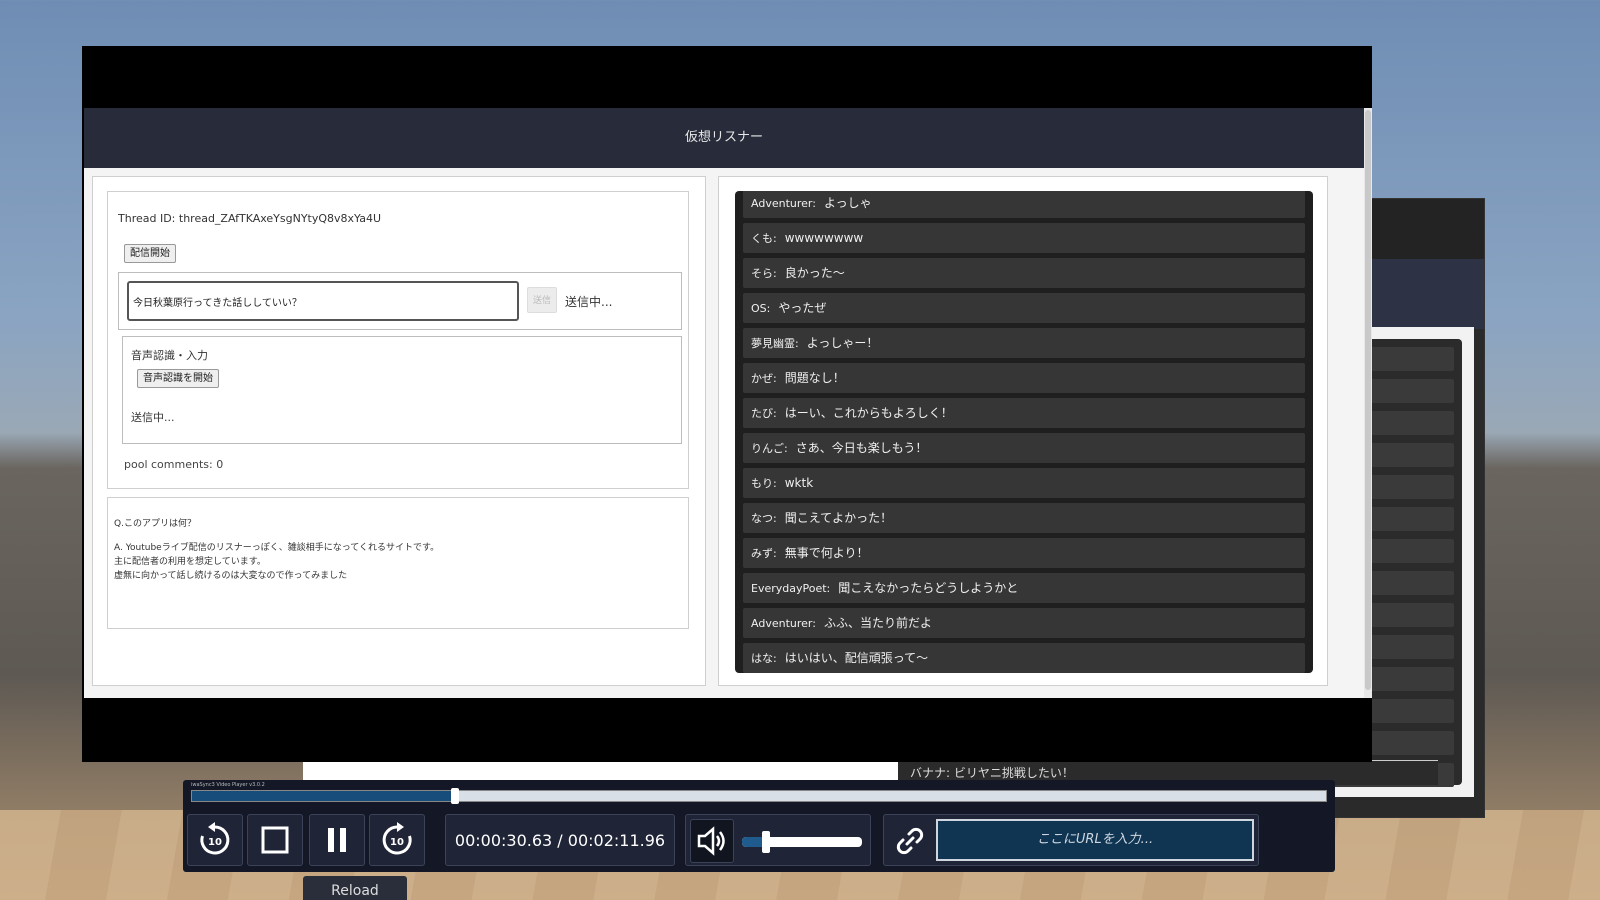 The height and width of the screenshot is (900, 1600). What do you see at coordinates (323, 796) in the screenshot?
I see `seek-progress-fill` at bounding box center [323, 796].